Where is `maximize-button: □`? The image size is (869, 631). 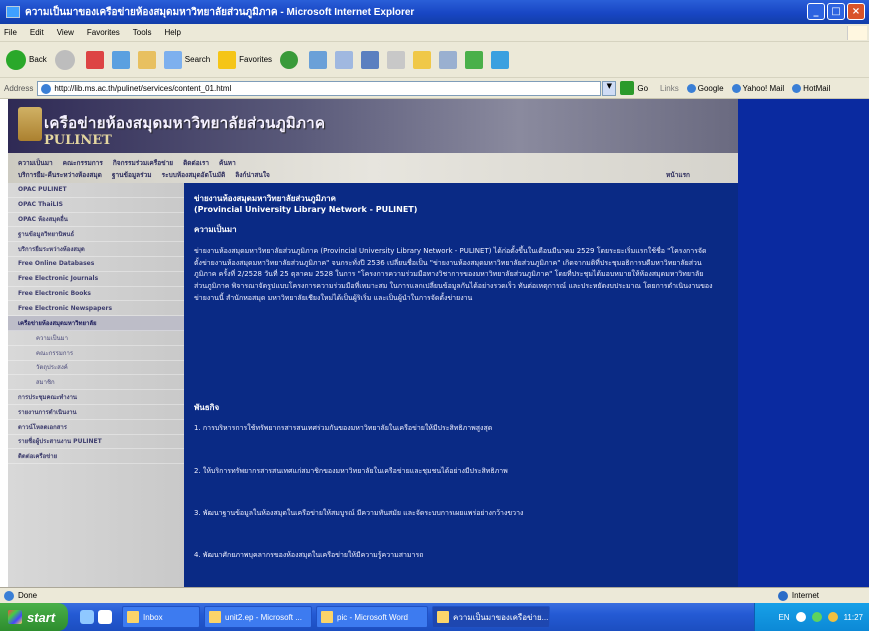
maximize-button: □ is located at coordinates (836, 11).